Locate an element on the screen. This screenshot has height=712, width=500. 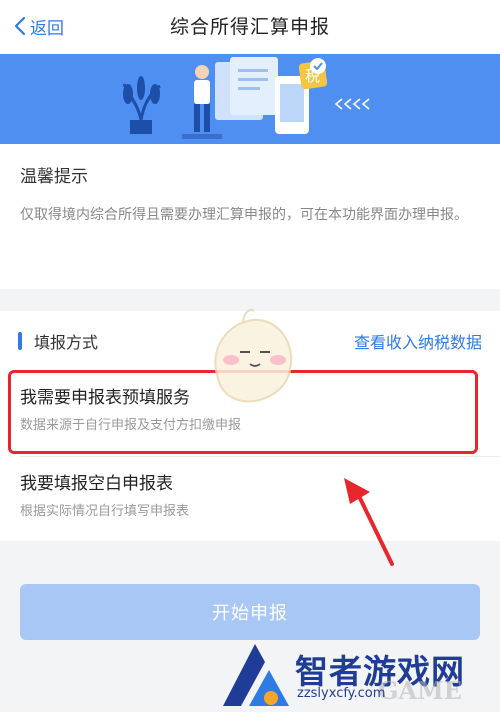
banner-art: 税 is located at coordinates (246, 98).